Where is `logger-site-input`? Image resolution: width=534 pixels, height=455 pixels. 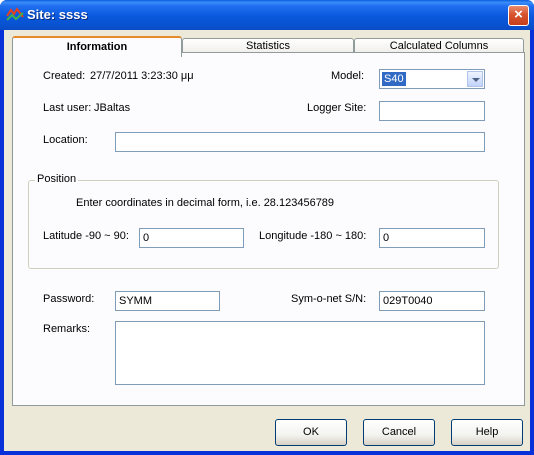
logger-site-input is located at coordinates (432, 111).